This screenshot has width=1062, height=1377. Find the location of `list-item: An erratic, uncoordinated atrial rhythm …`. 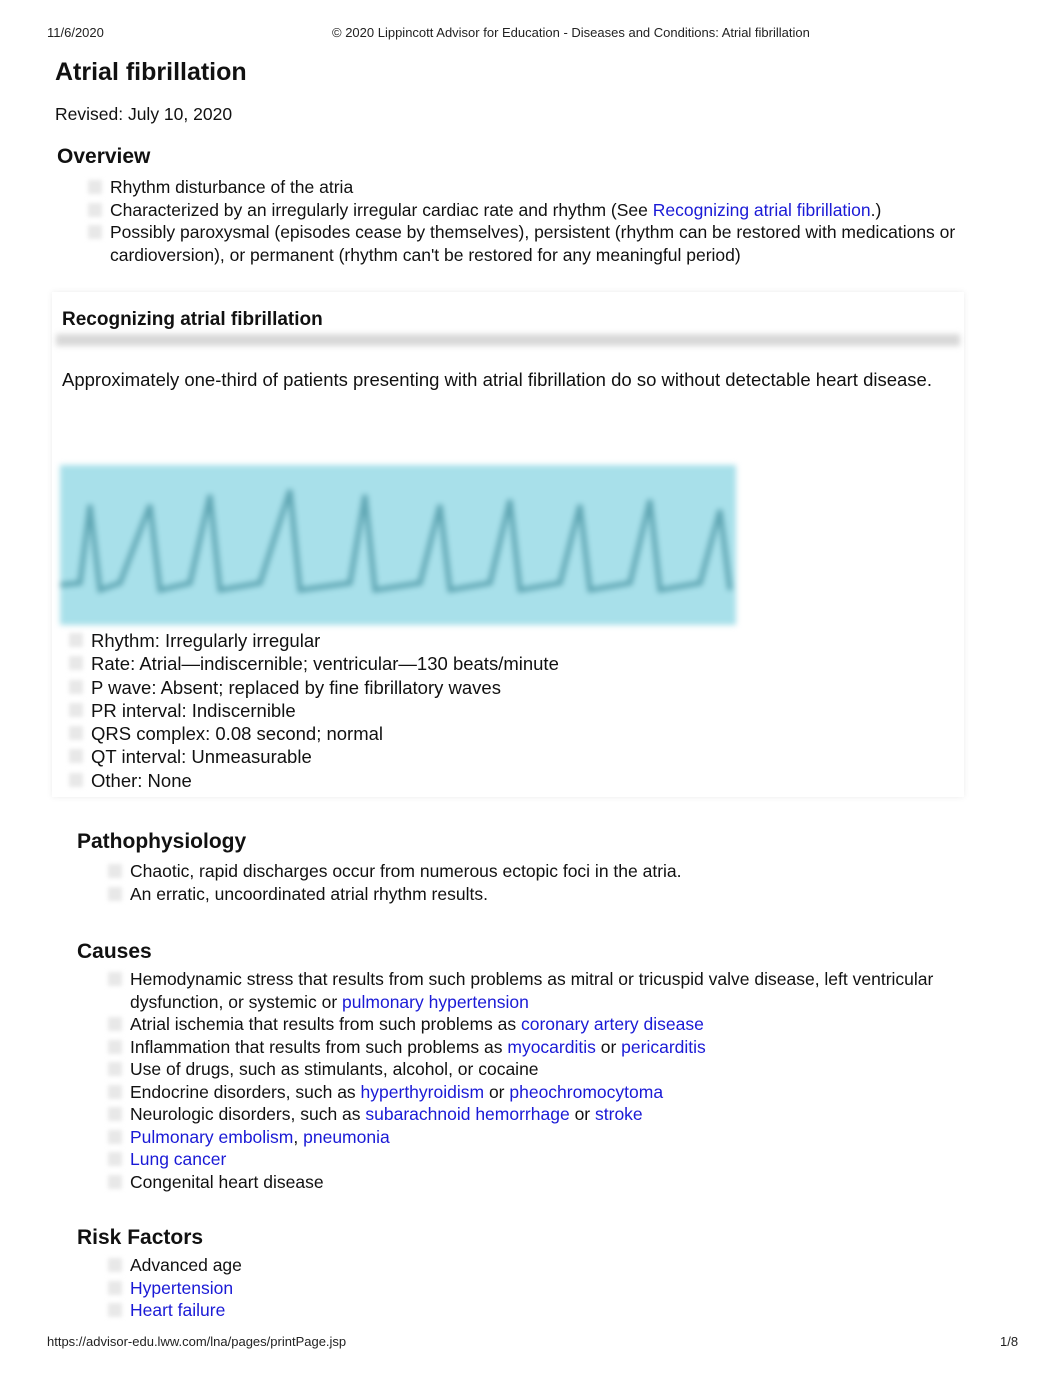

list-item: An erratic, uncoordinated atrial rhythm … is located at coordinates (549, 894).